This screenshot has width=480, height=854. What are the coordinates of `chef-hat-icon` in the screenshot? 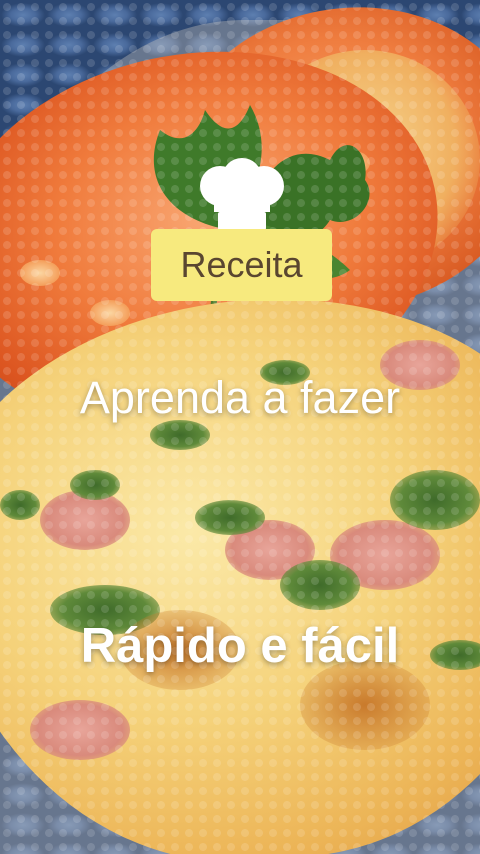 It's located at (242, 194).